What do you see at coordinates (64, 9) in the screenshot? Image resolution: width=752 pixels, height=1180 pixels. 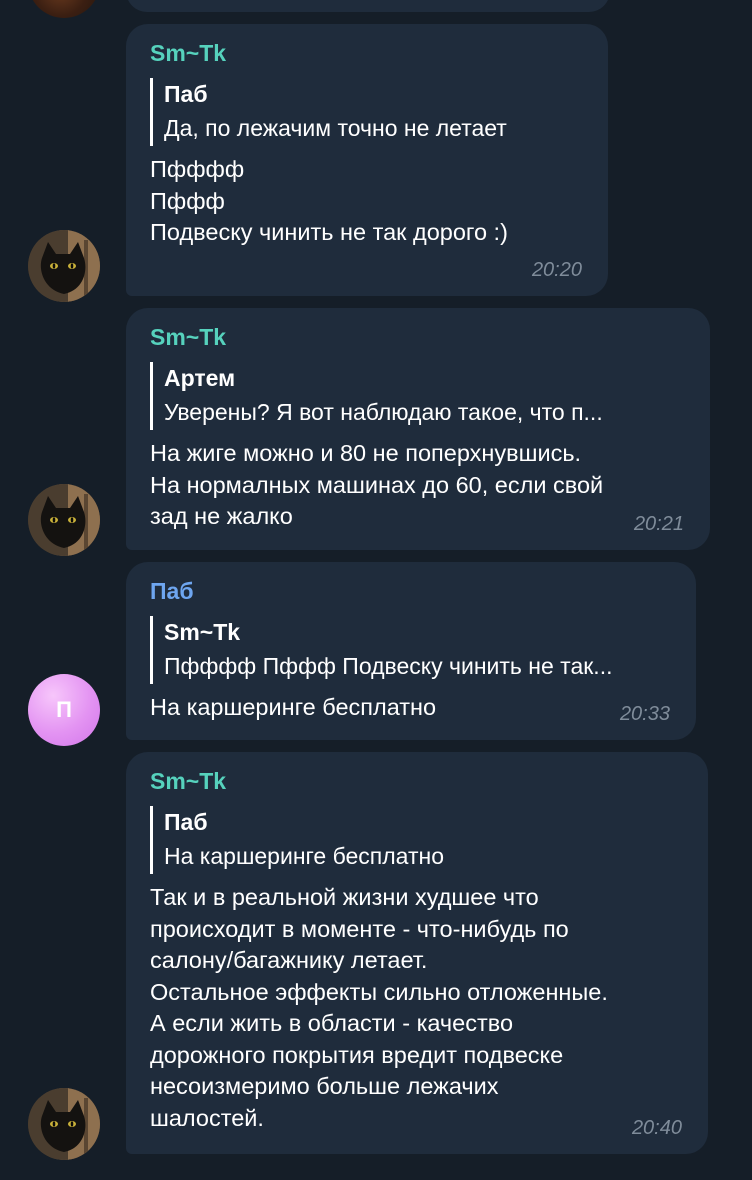 I see `previous-message-avatar` at bounding box center [64, 9].